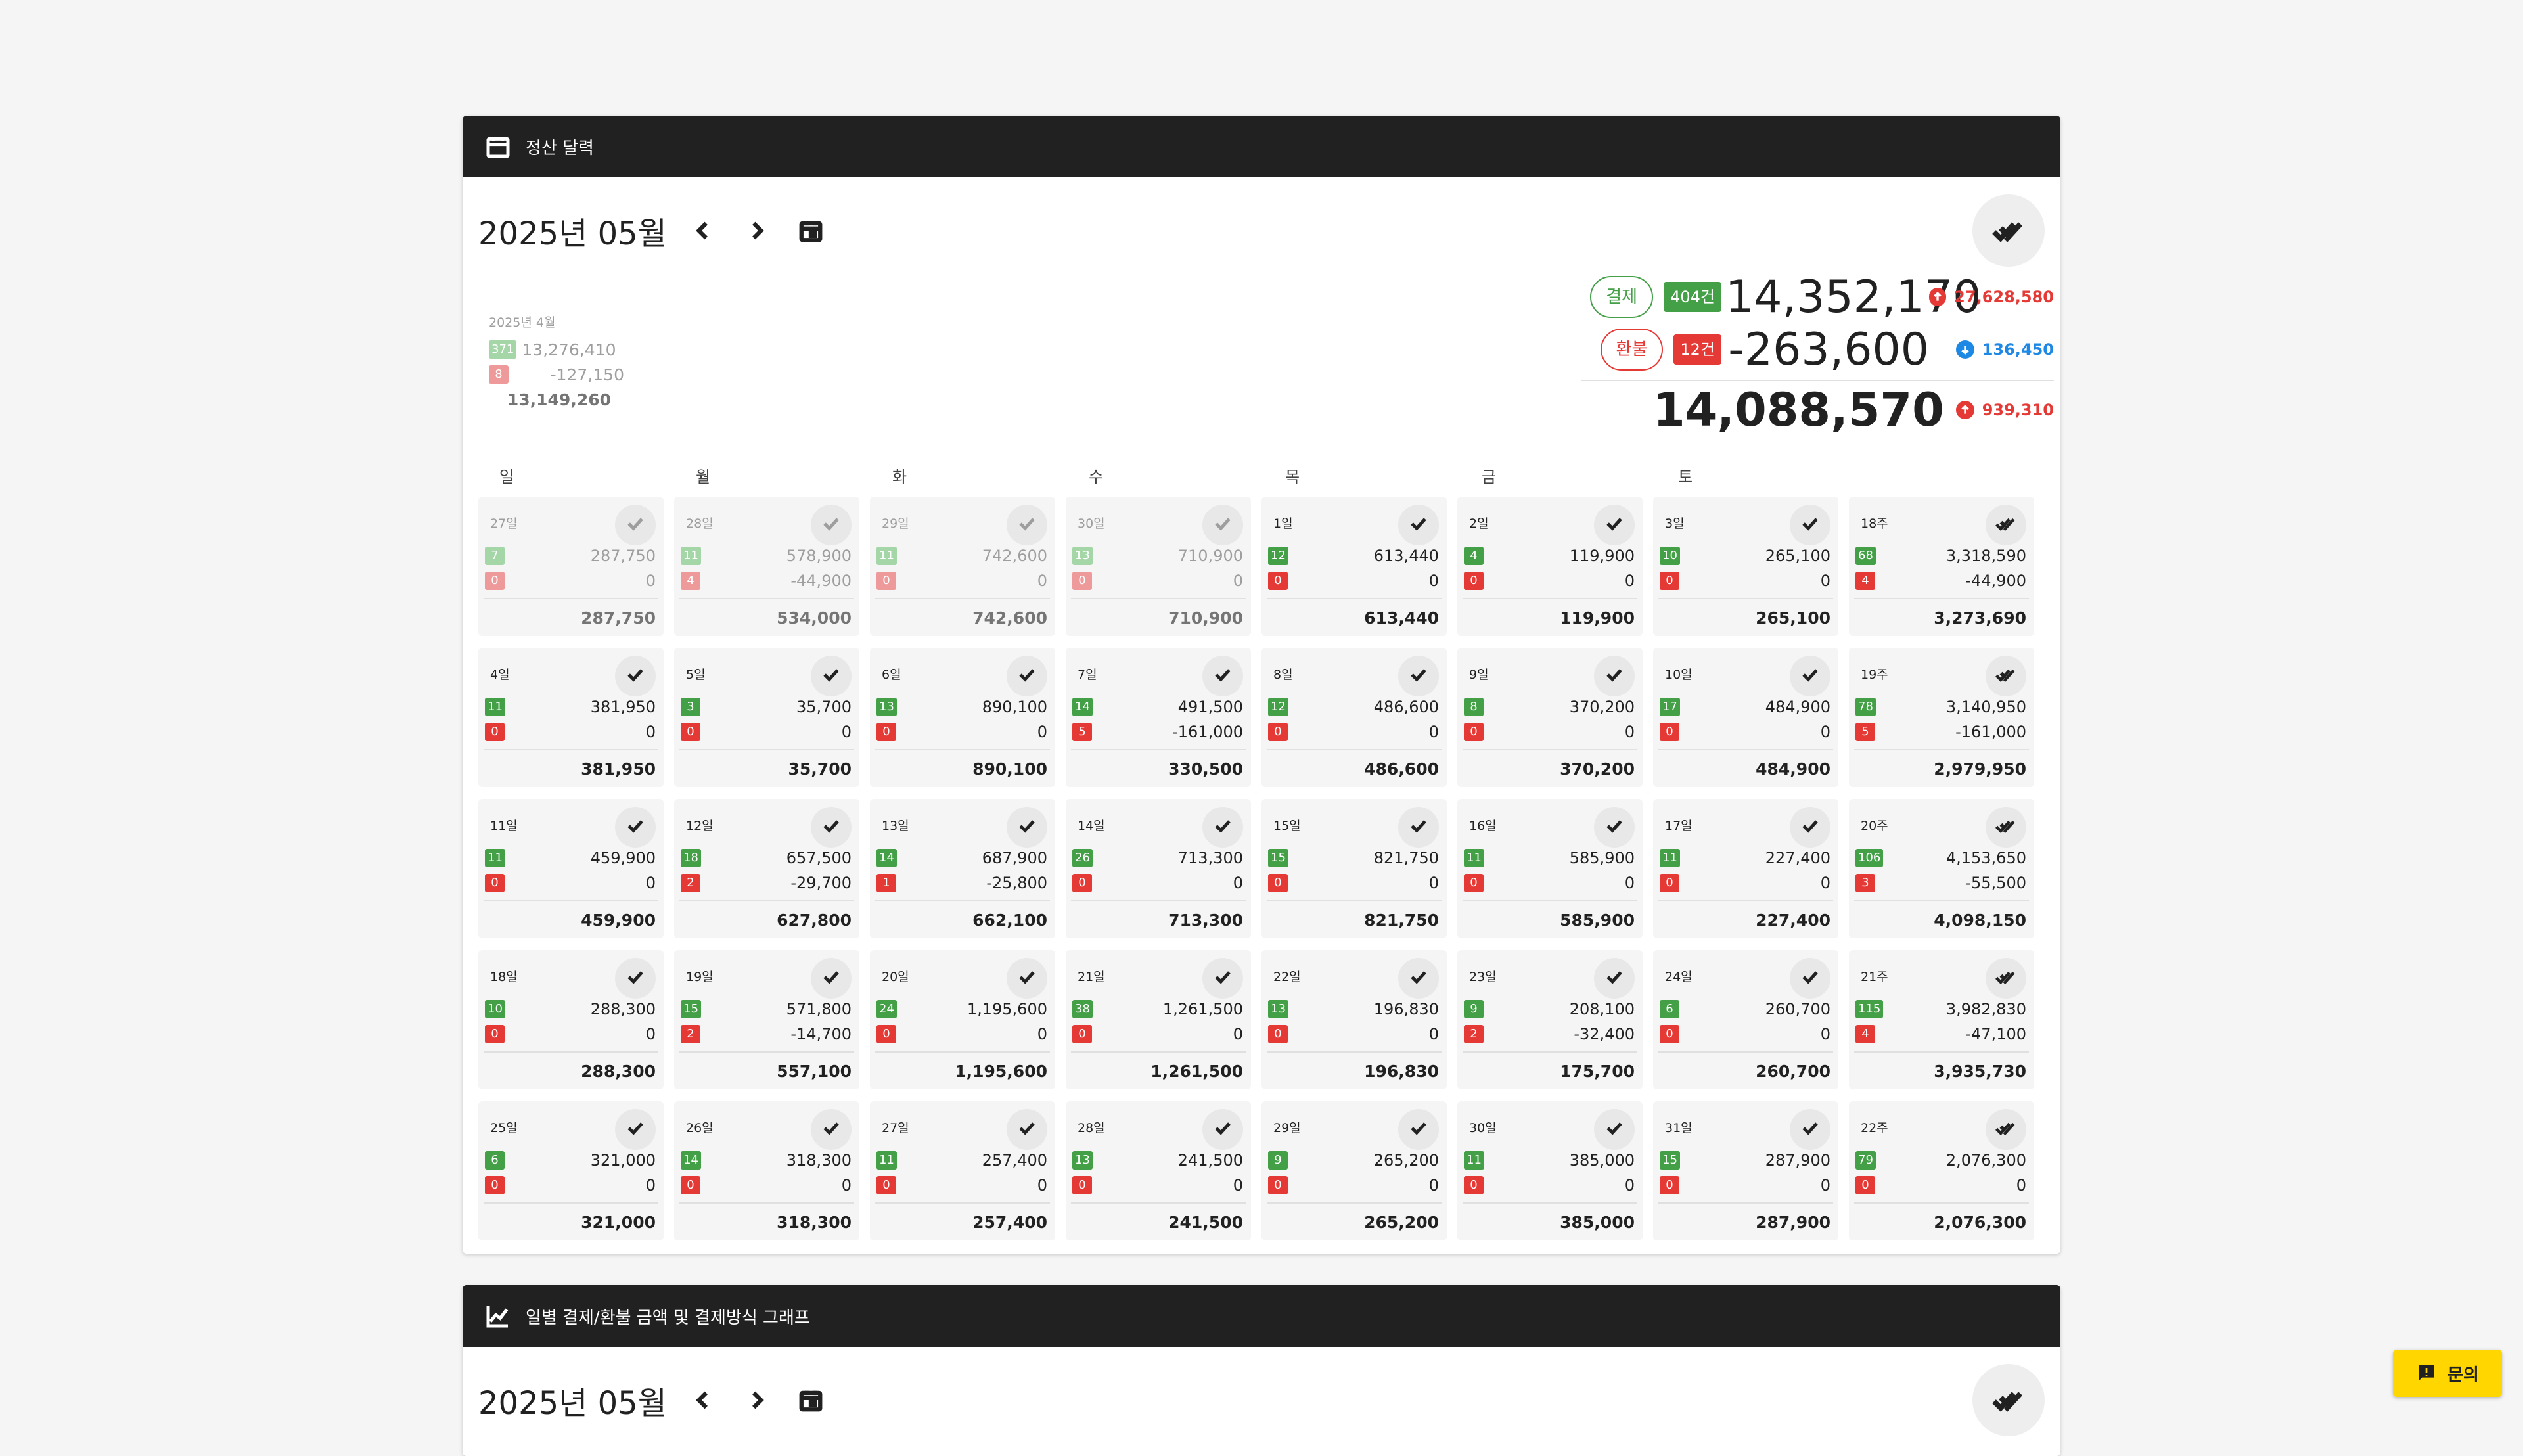 This screenshot has height=1456, width=2523. I want to click on week-summary-cell: 19주 78 3,140,950 5 -161,000 2,979,950, so click(1942, 717).